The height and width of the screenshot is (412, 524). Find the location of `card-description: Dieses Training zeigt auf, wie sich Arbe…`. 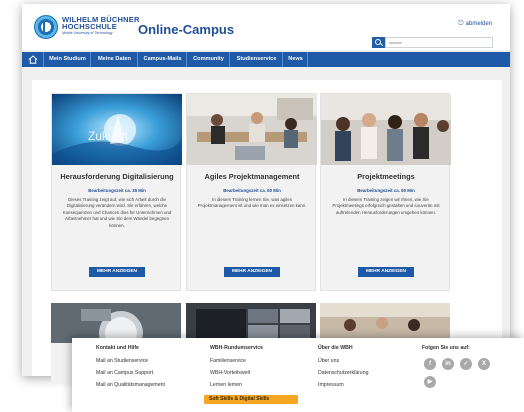

card-description: Dieses Training zeigt auf, wie sich Arbe… is located at coordinates (117, 212).